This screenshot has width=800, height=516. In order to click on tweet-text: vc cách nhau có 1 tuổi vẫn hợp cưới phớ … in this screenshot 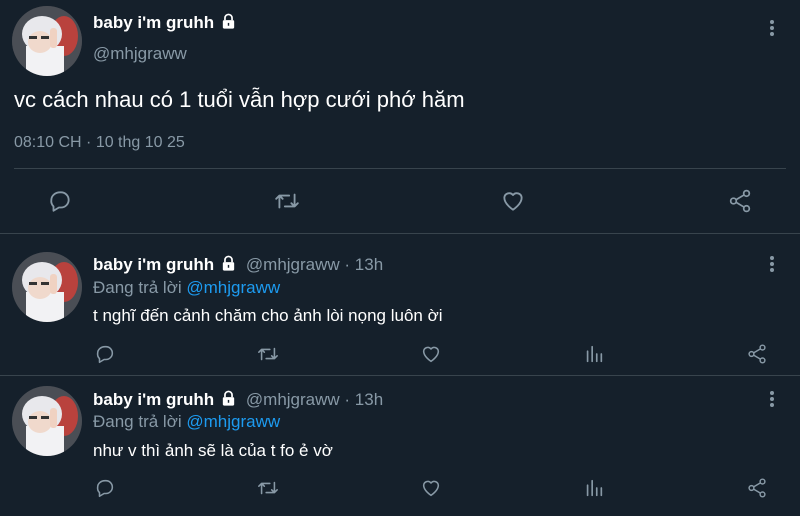, I will do `click(239, 99)`.